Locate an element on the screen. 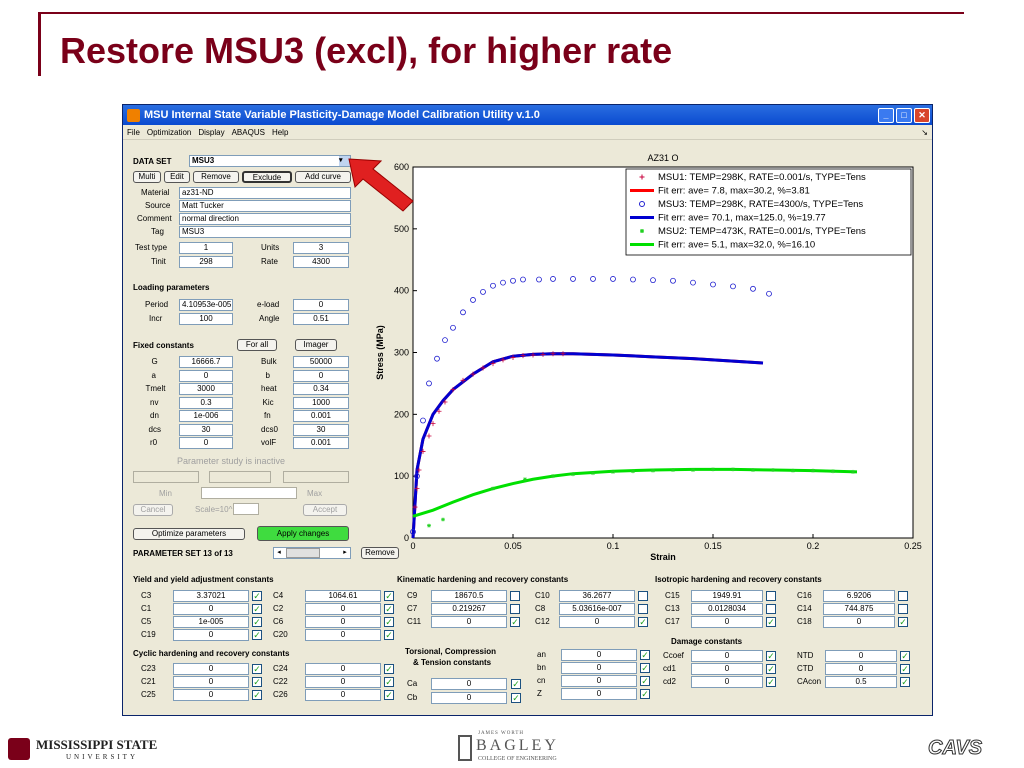  menu-display: Display is located at coordinates (211, 132).